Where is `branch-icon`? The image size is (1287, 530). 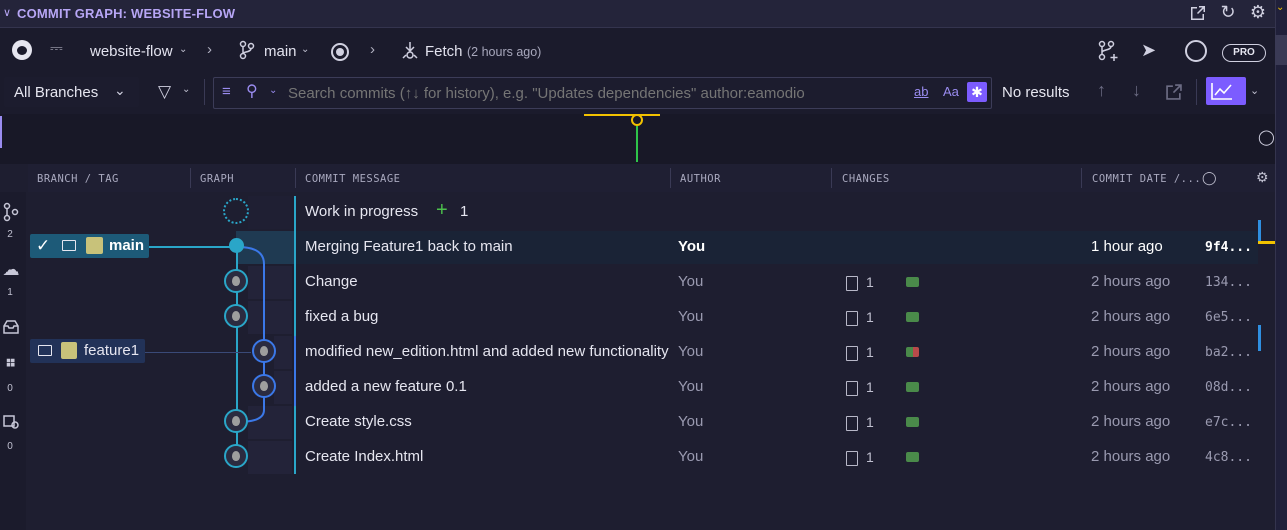 branch-icon is located at coordinates (247, 52).